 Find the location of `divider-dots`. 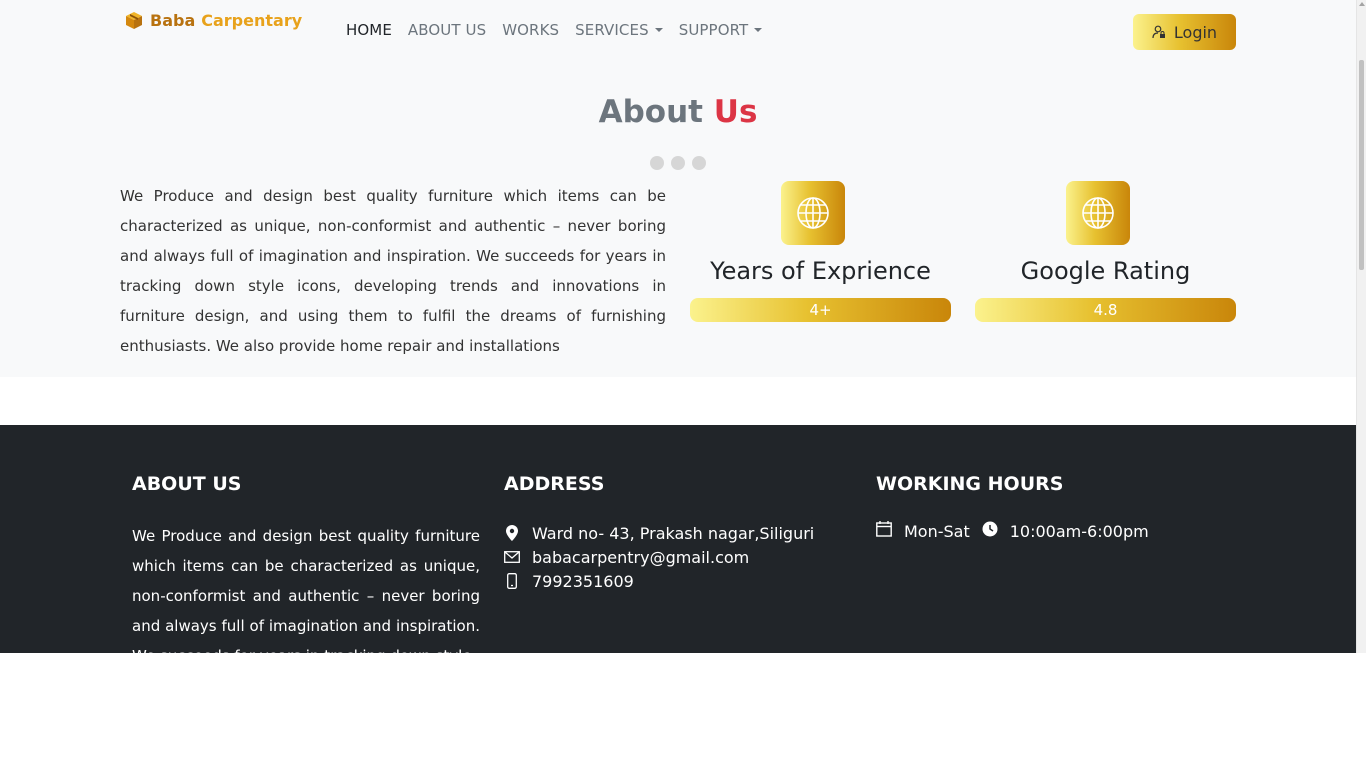

divider-dots is located at coordinates (678, 163).